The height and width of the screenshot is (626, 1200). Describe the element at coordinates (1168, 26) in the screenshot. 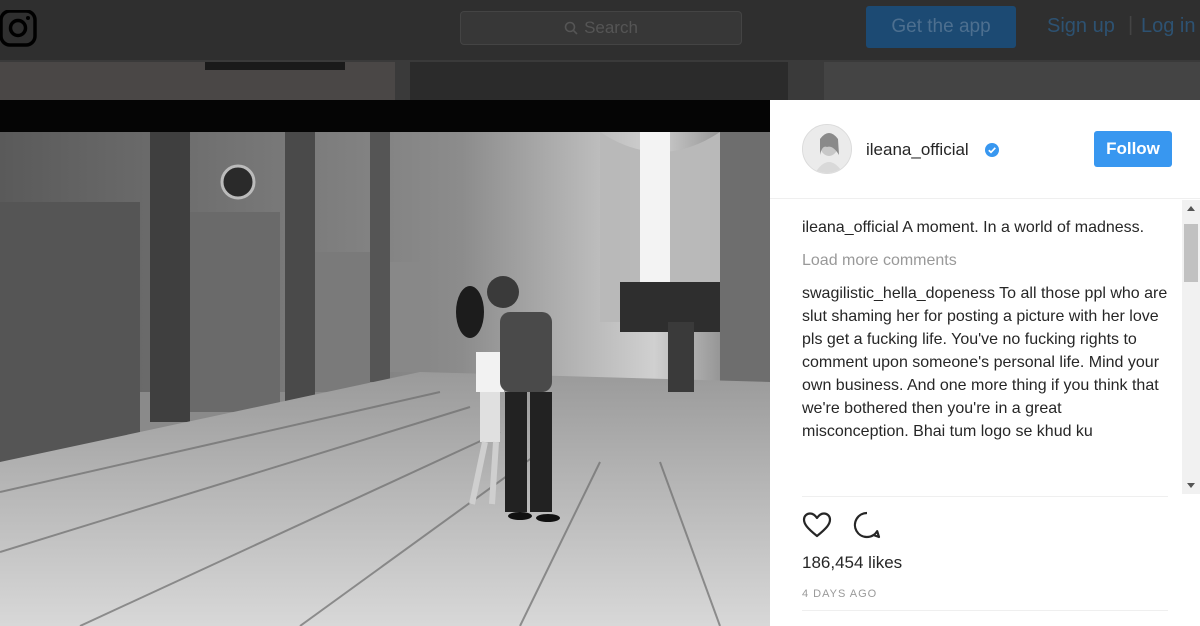

I see `log-in-link: Log in` at that location.